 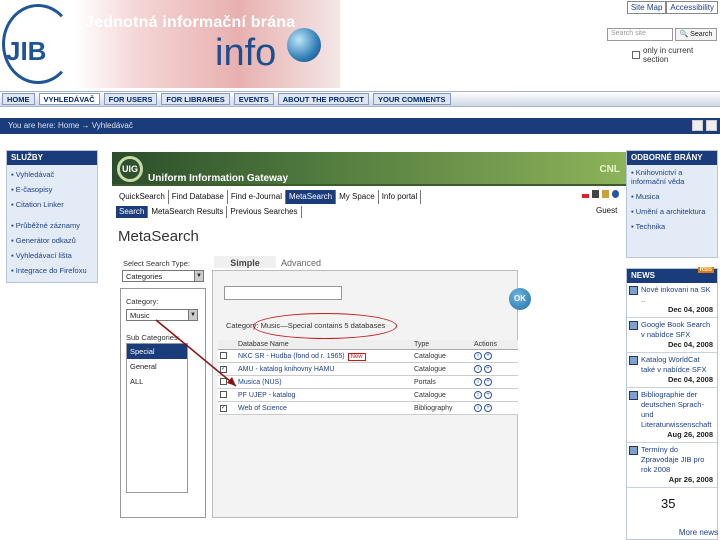 What do you see at coordinates (672, 196) in the screenshot?
I see `gate-item-musica: Musica` at bounding box center [672, 196].